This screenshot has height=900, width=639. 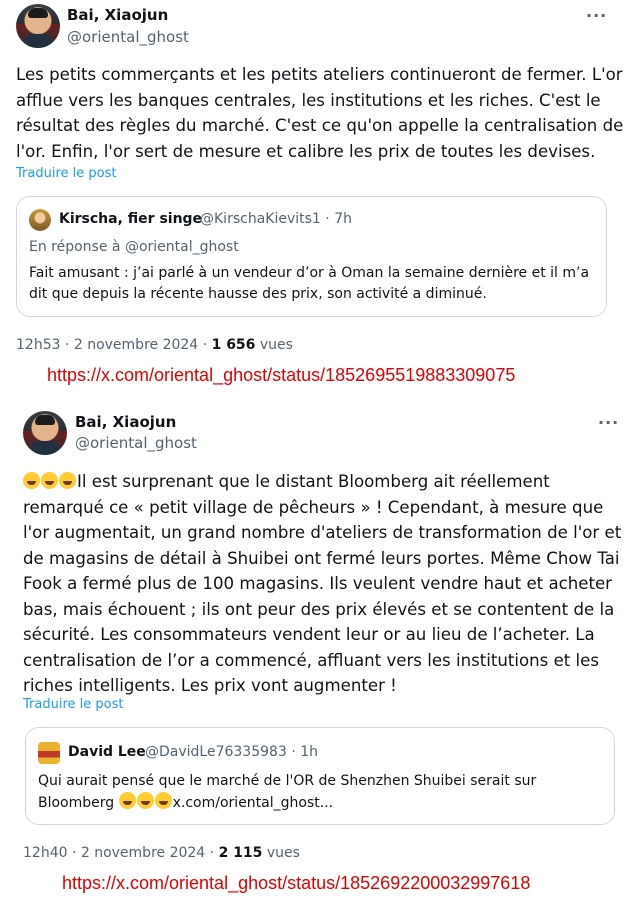 I want to click on quote-author-name: Kirscha, fier singe, so click(x=130, y=219).